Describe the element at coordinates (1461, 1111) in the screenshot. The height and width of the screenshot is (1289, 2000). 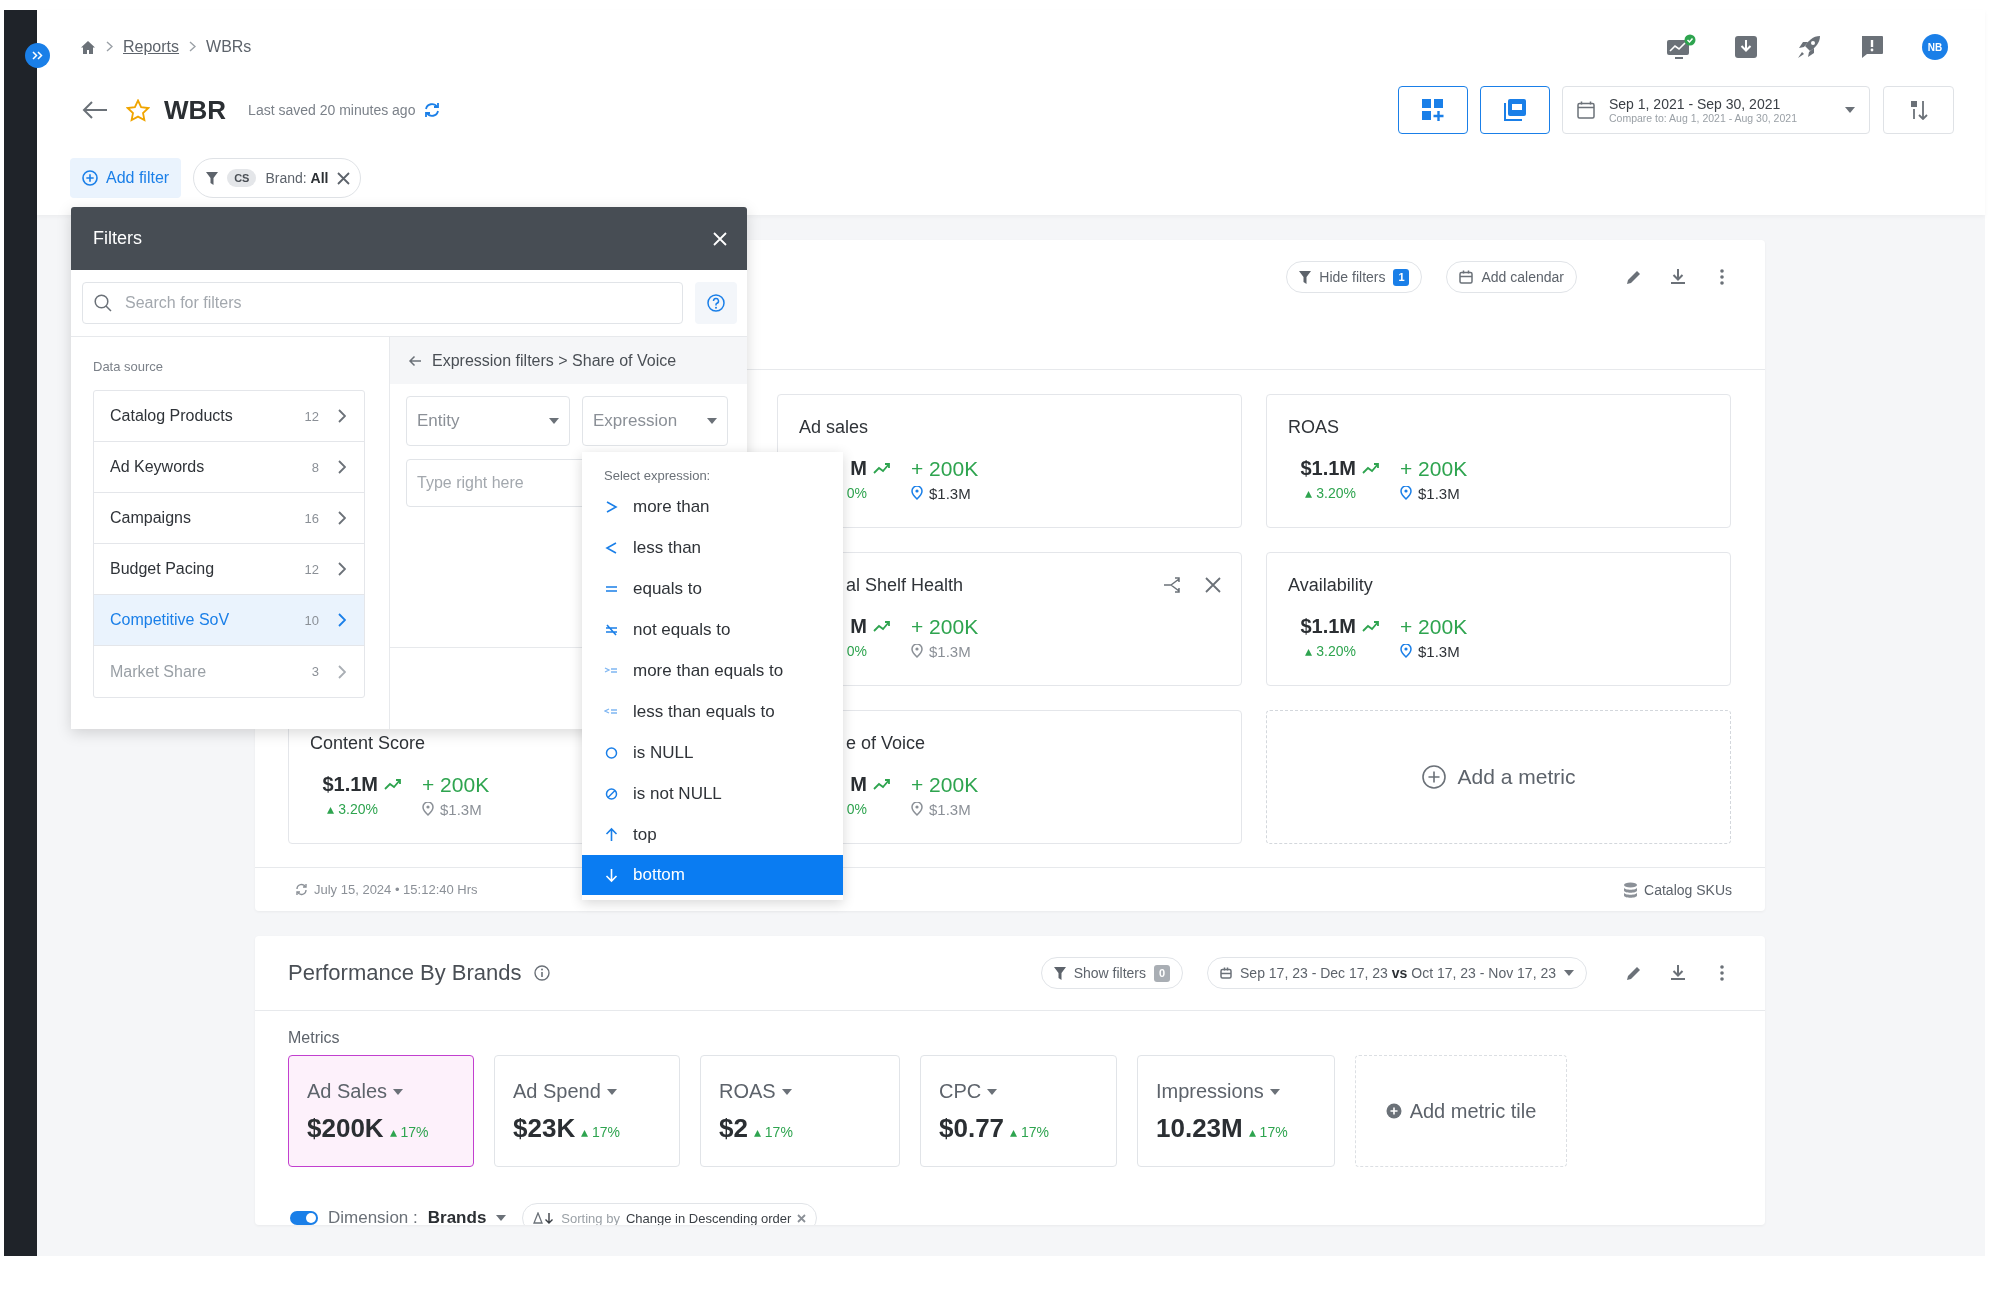
I see `add-tile-button: Add metric tile` at that location.